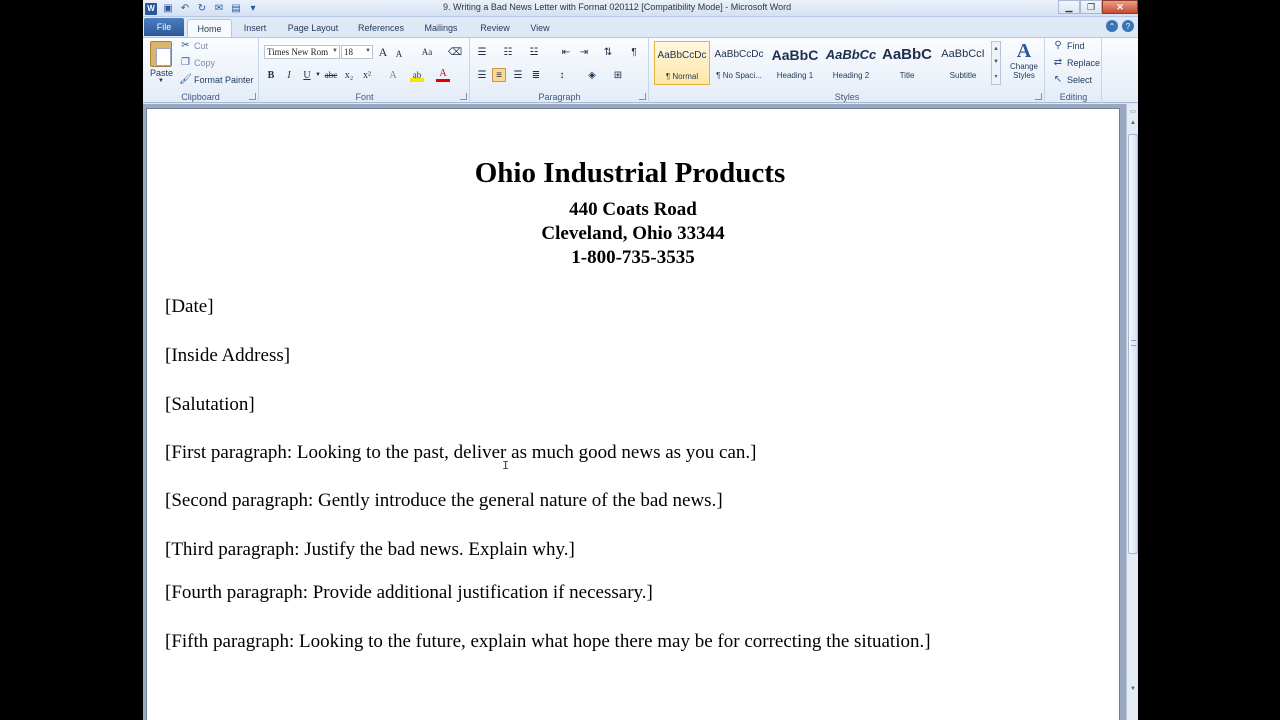  What do you see at coordinates (252, 96) in the screenshot?
I see `clipboard-launcher-icon` at bounding box center [252, 96].